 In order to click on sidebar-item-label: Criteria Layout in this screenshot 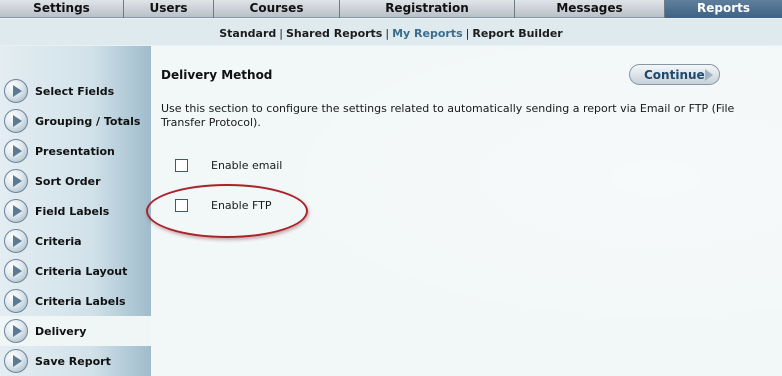, I will do `click(81, 271)`.